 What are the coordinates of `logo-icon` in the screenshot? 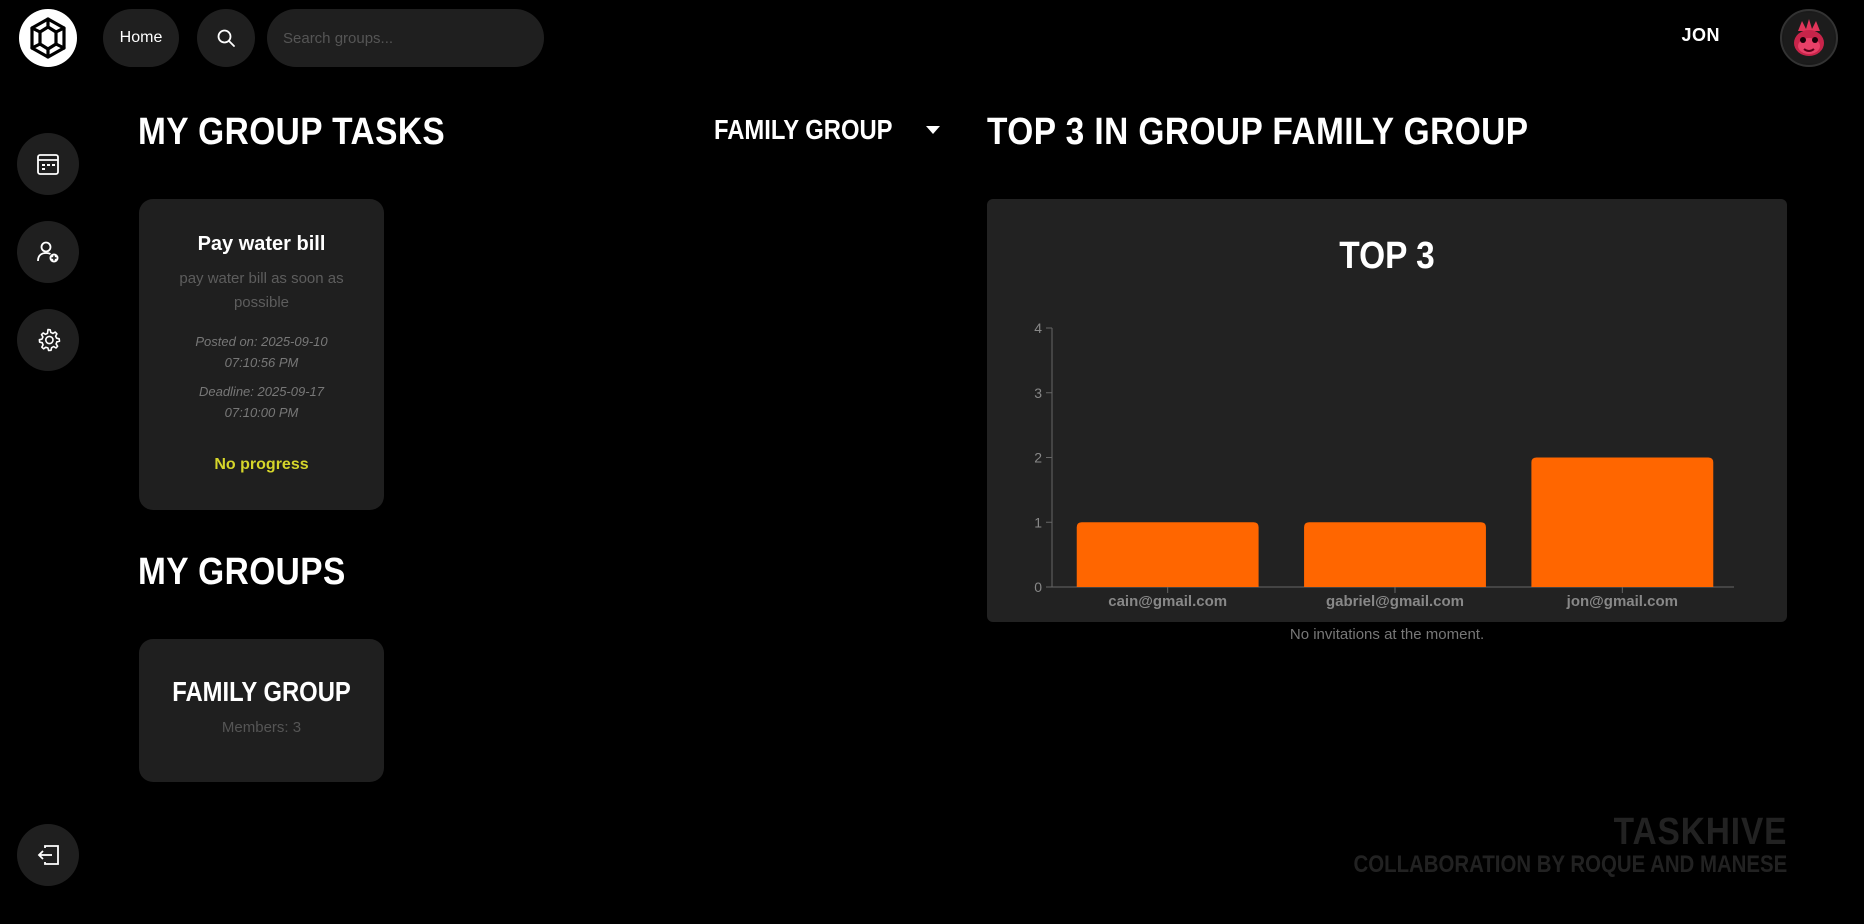 It's located at (48, 38).